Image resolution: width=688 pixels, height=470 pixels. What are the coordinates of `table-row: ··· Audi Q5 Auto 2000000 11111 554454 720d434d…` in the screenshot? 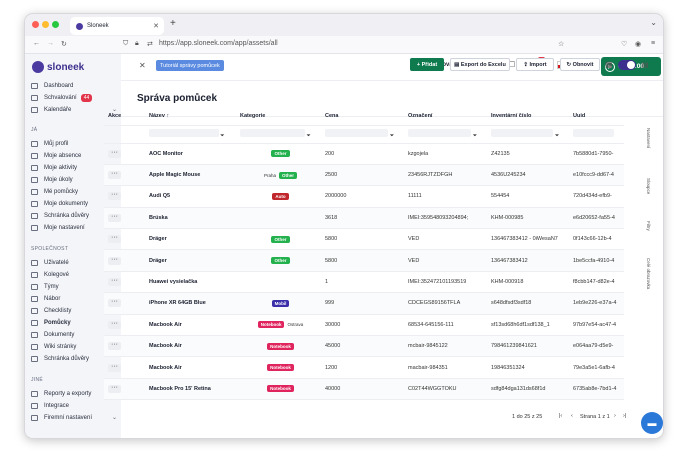 It's located at (364, 196).